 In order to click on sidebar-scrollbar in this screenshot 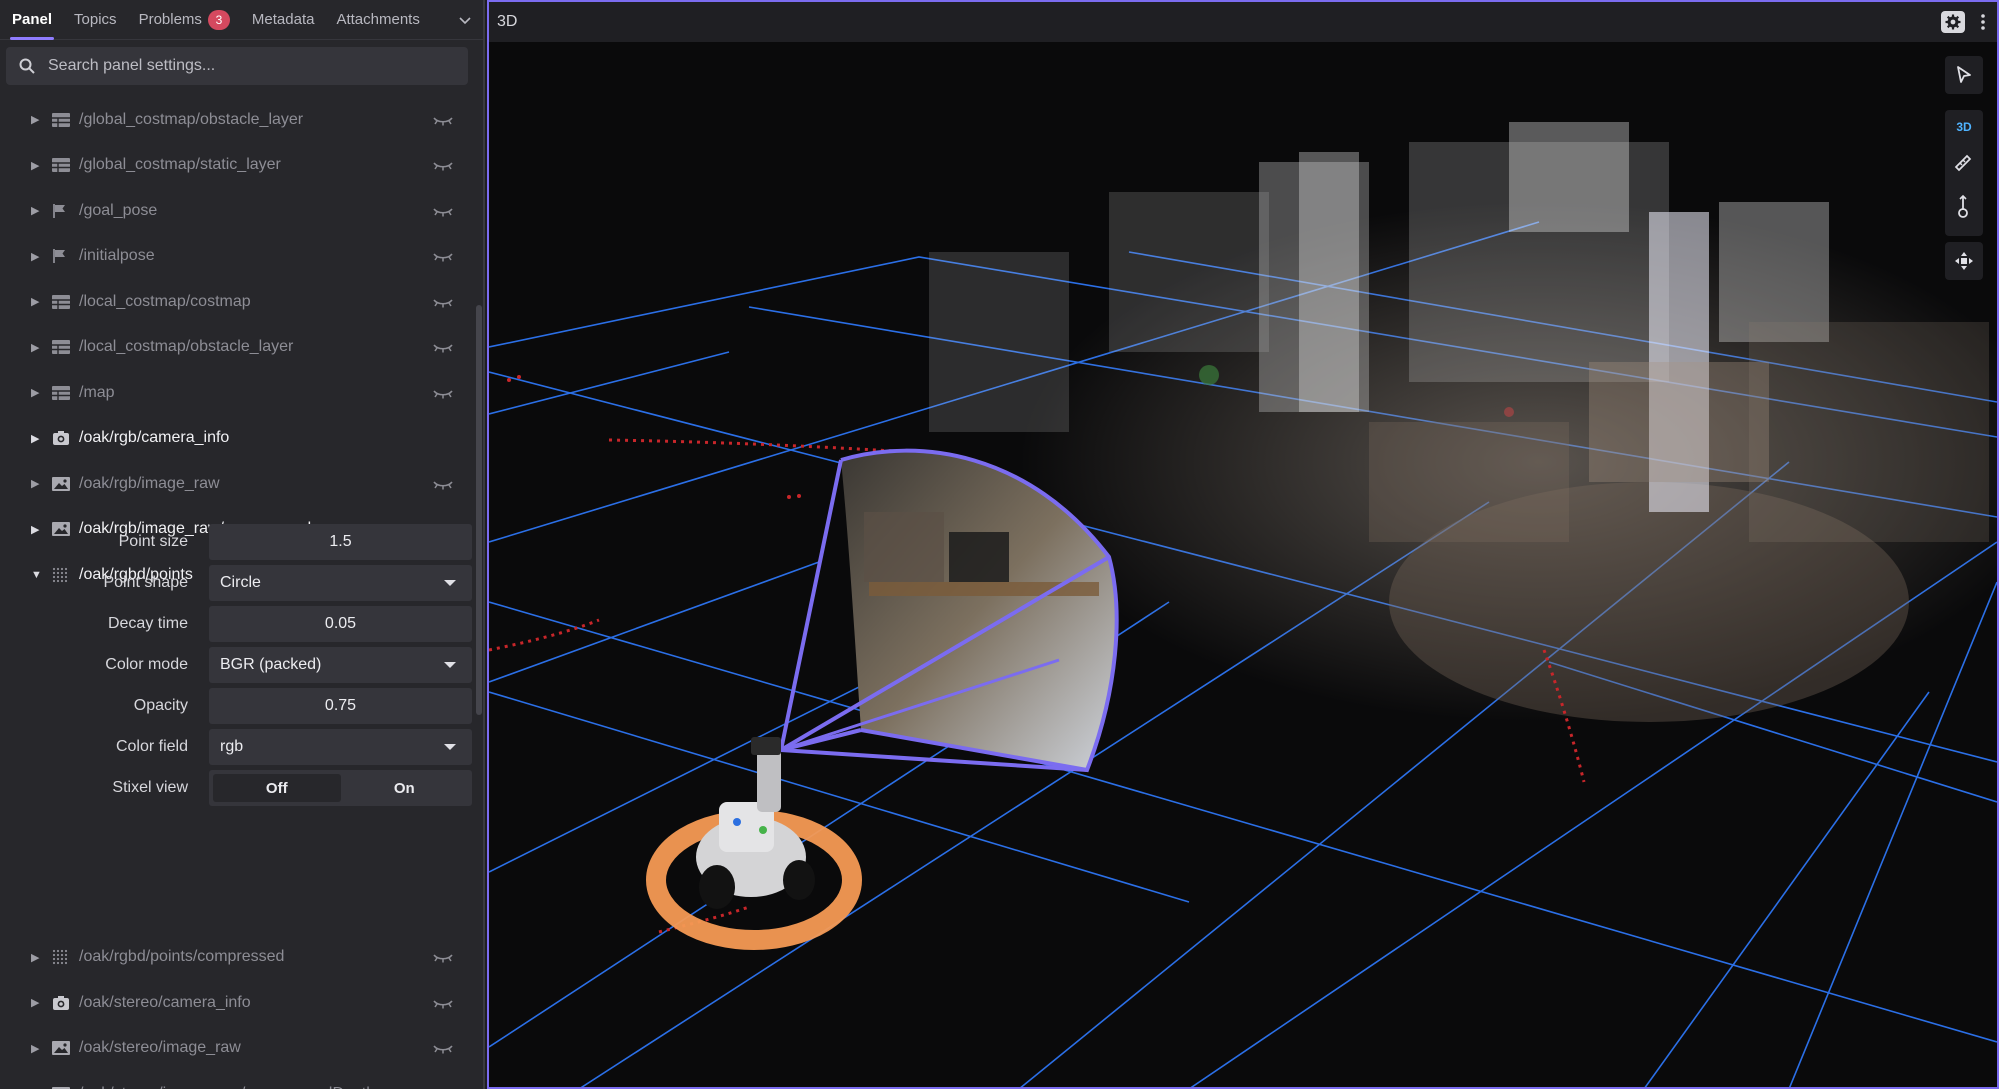, I will do `click(479, 510)`.